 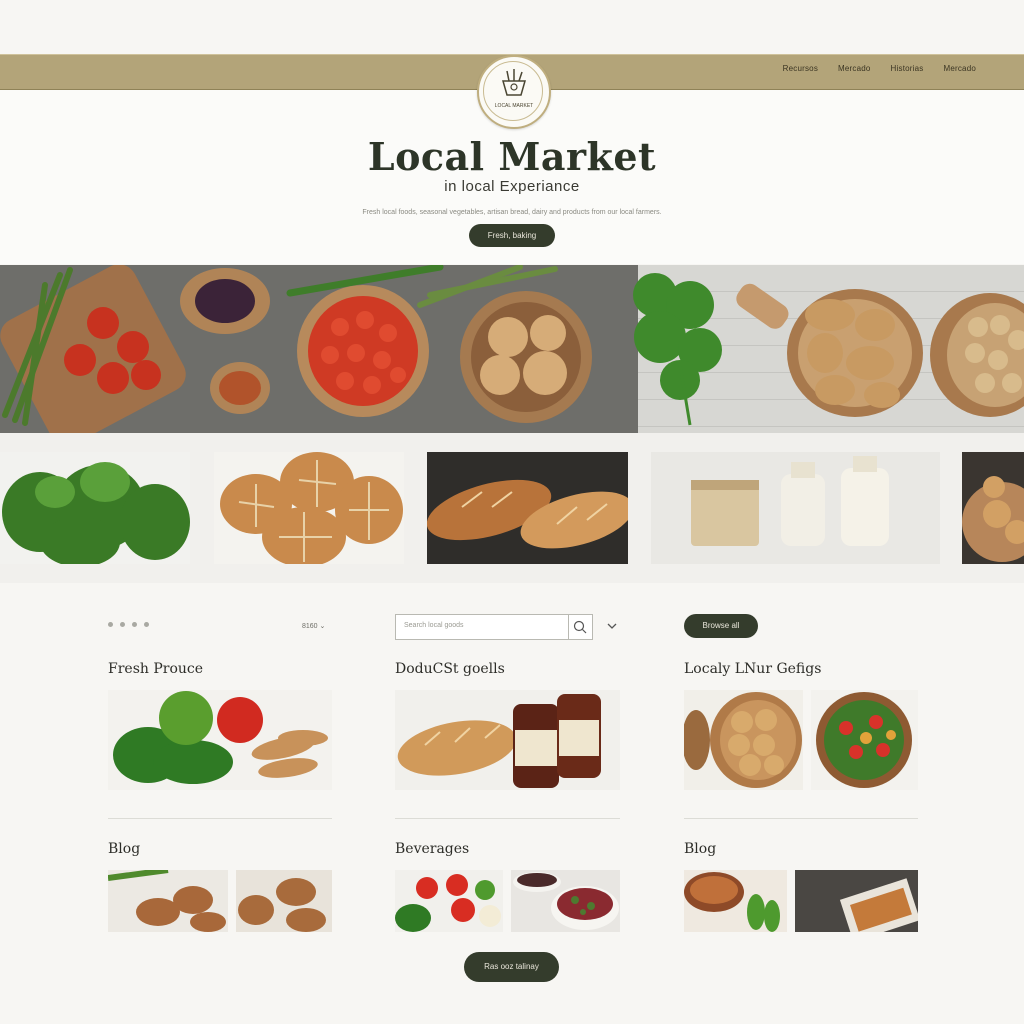 I want to click on rolls-tile, so click(x=309, y=508).